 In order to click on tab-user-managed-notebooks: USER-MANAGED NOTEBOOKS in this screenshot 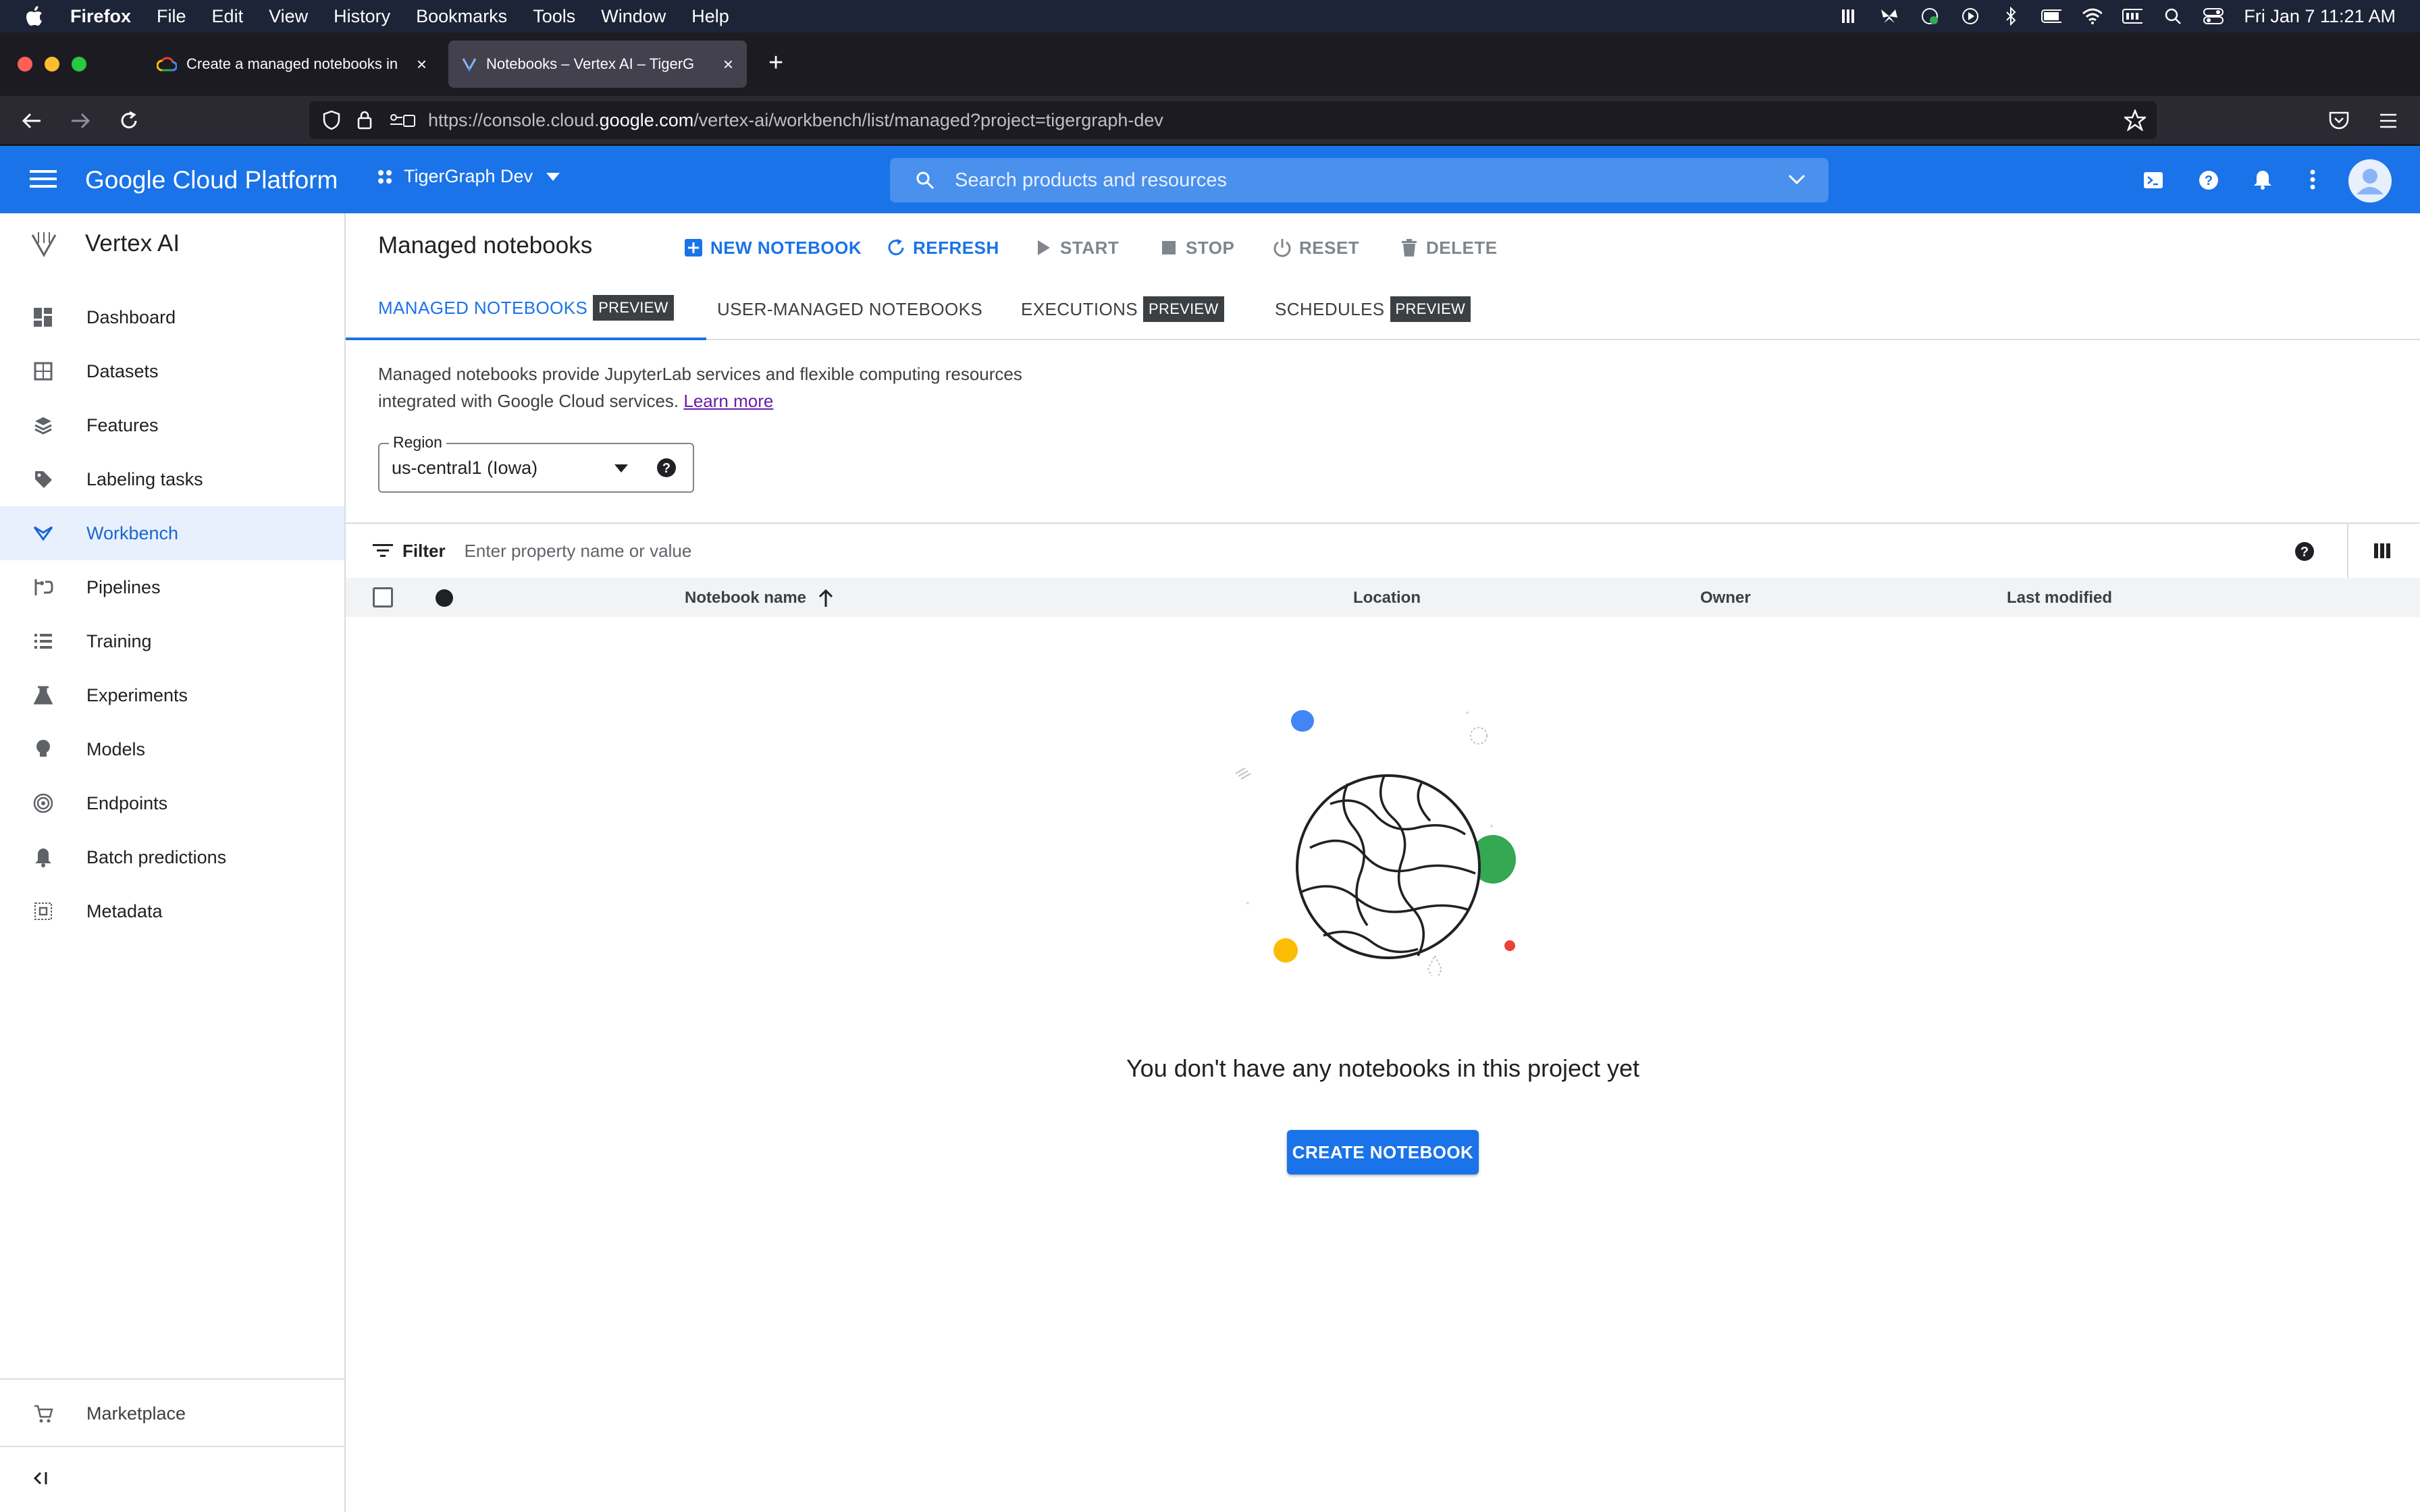, I will do `click(849, 309)`.